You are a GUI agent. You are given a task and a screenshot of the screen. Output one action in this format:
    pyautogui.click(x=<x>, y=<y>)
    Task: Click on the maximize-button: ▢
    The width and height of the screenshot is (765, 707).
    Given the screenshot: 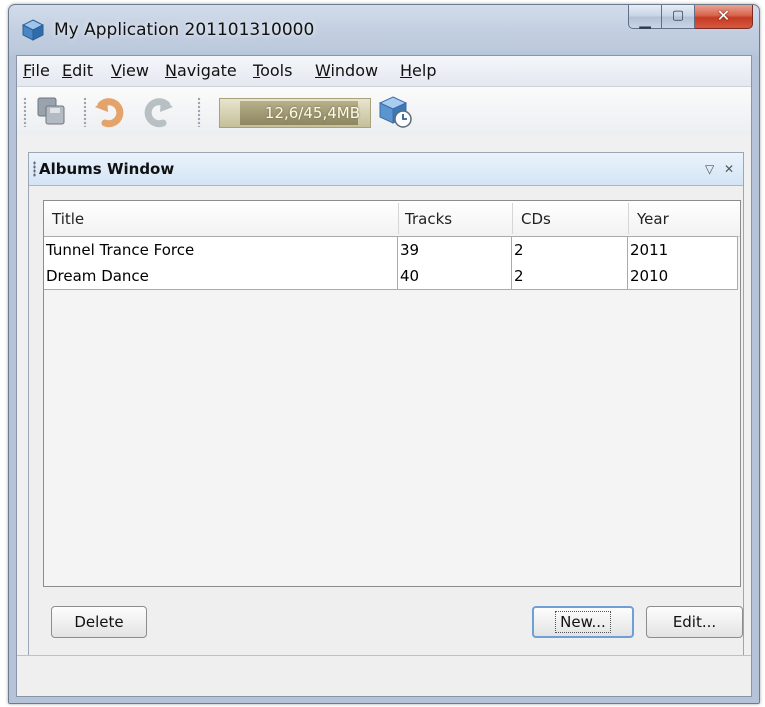 What is the action you would take?
    pyautogui.click(x=678, y=17)
    